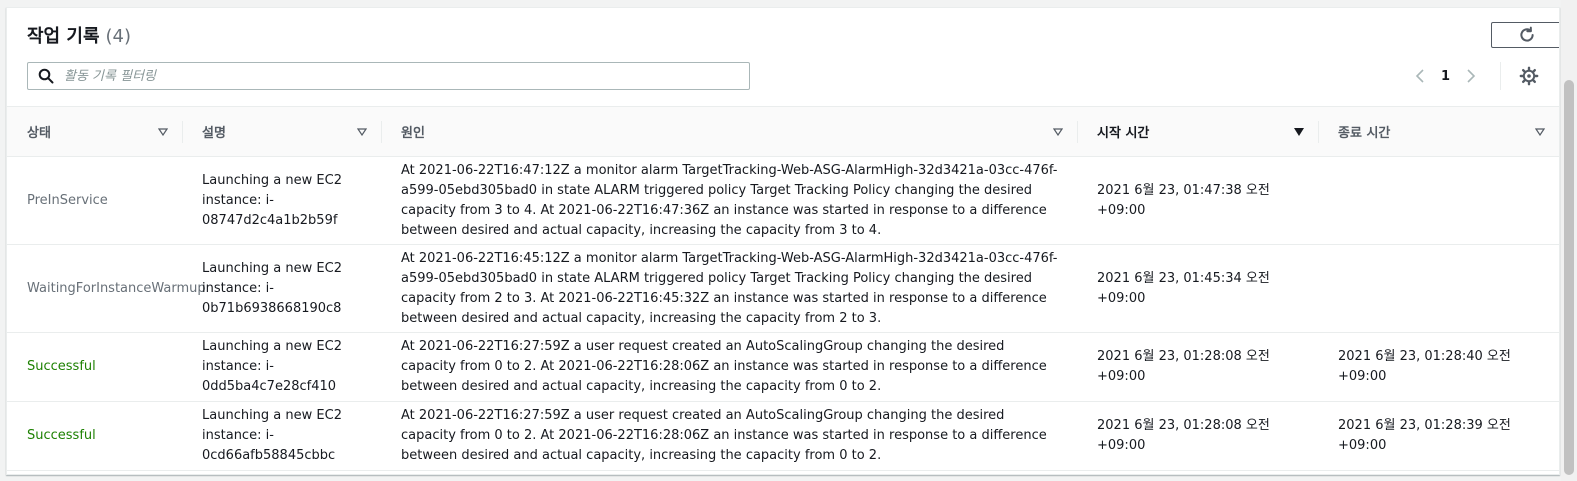 The image size is (1577, 481). I want to click on gear-icon, so click(1529, 76).